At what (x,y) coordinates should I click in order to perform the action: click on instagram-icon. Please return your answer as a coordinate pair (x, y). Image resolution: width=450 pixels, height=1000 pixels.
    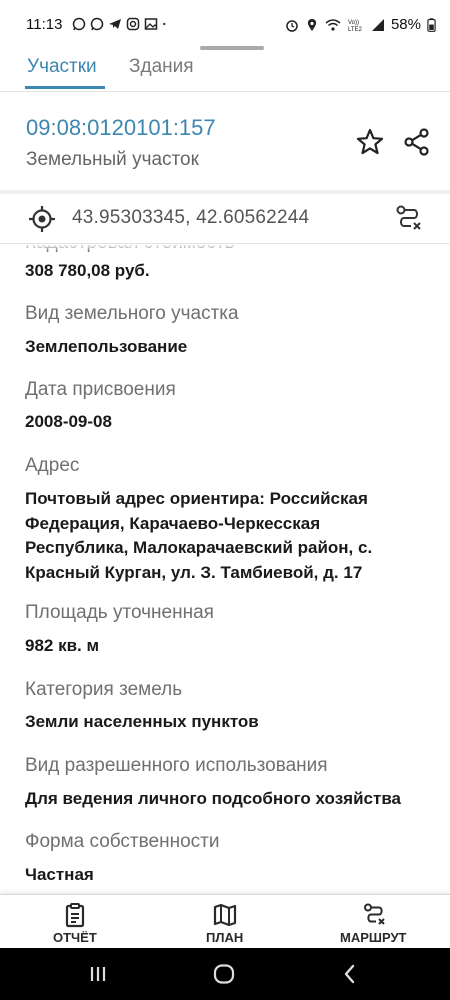
    Looking at the image, I should click on (133, 24).